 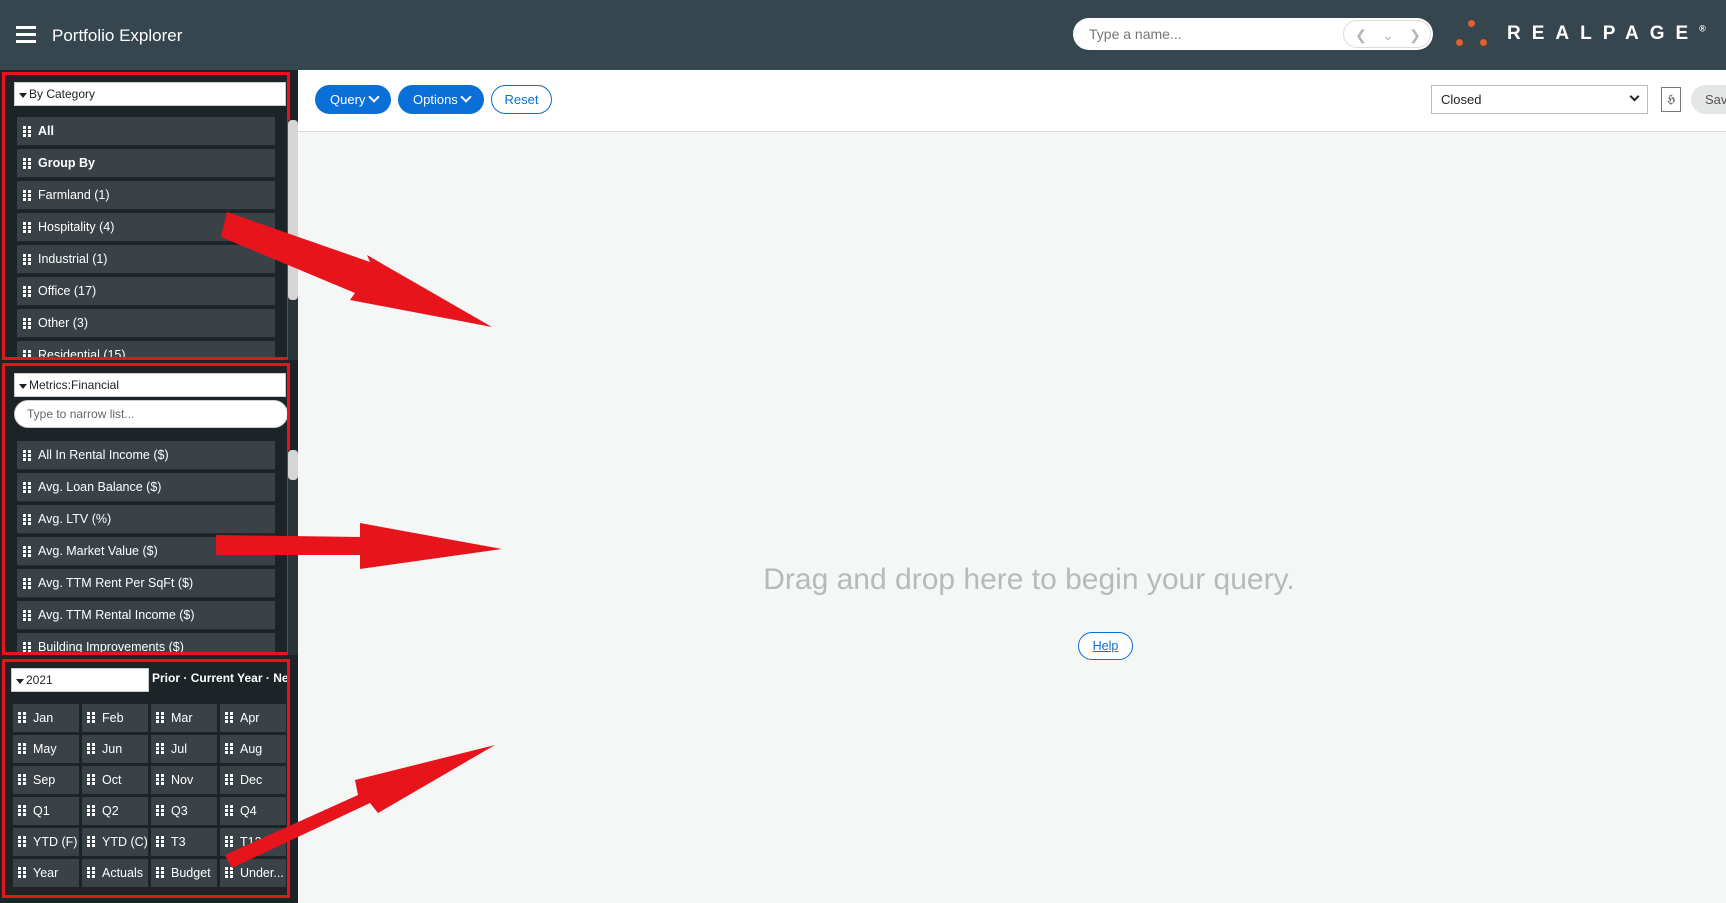 I want to click on chevron-left-icon: ❮, so click(x=1361, y=35).